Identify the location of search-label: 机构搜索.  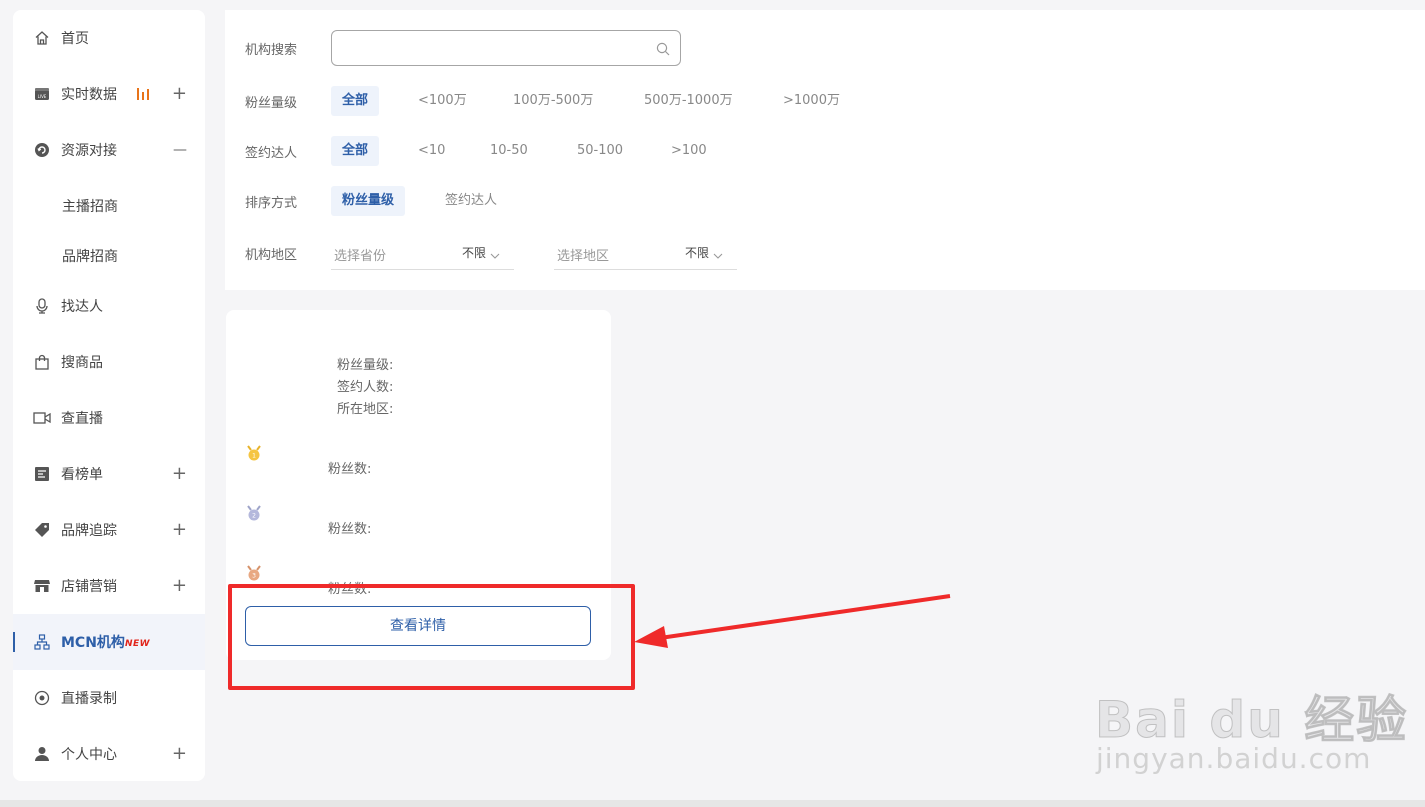
(271, 50).